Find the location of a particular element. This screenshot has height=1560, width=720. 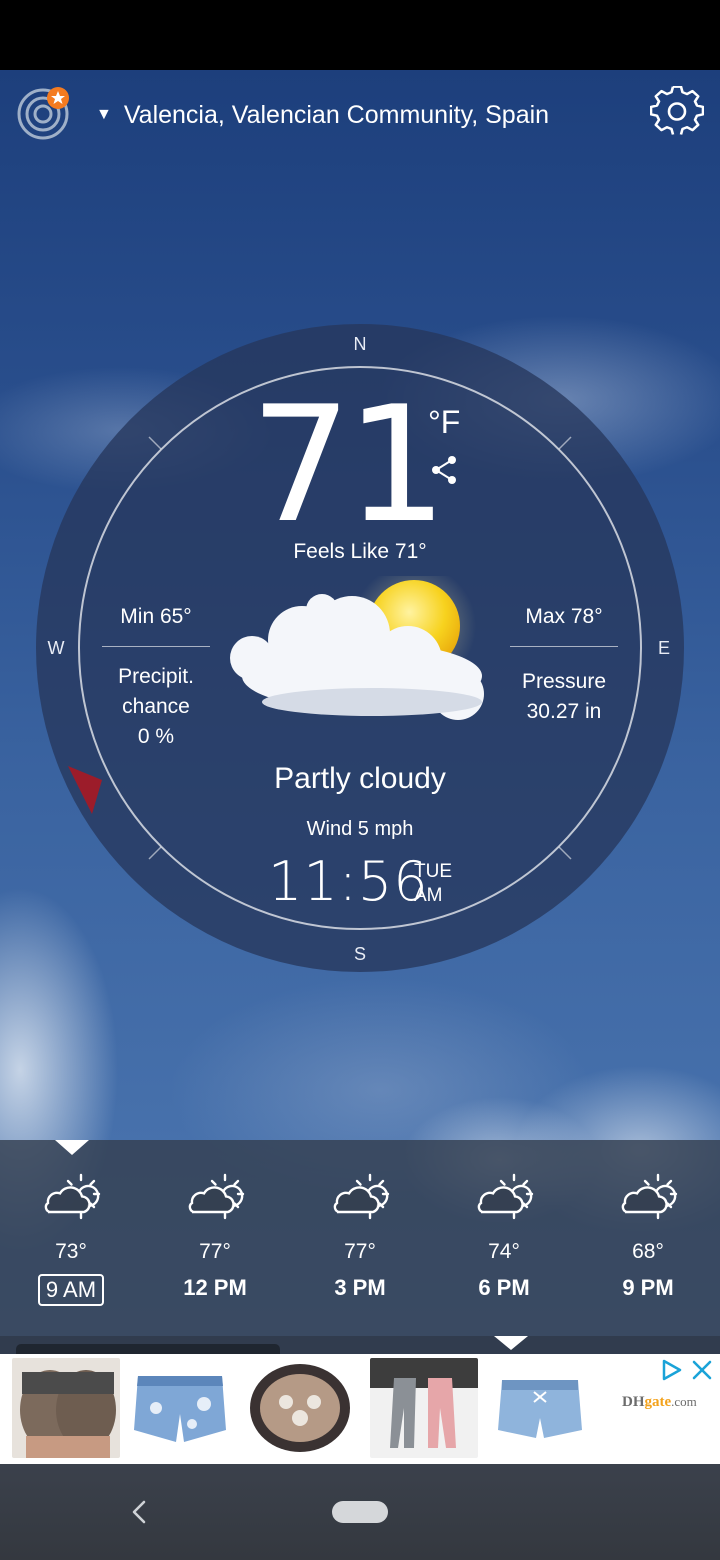

pressure: Pressure 30.27 in is located at coordinates (564, 697).